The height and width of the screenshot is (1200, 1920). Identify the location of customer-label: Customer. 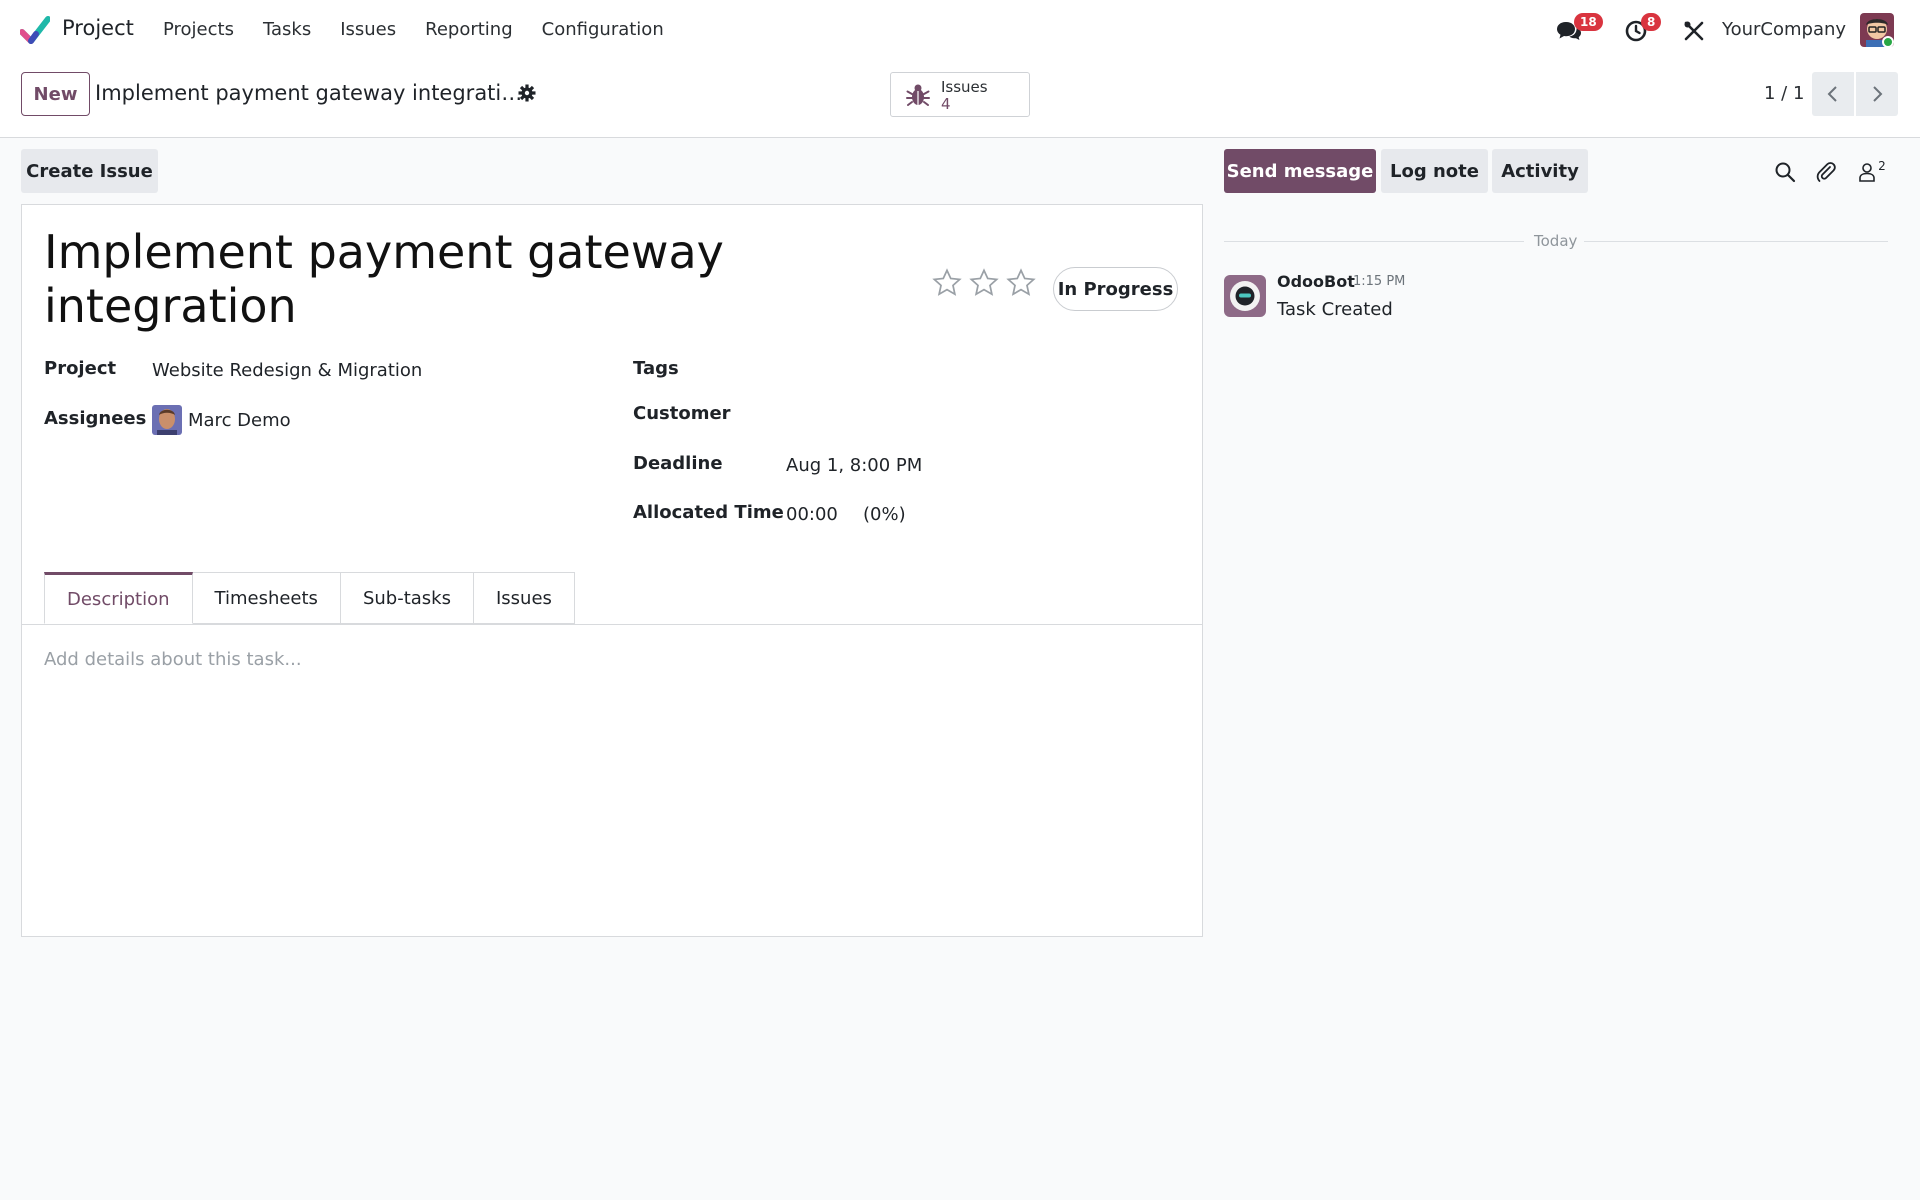
(682, 413).